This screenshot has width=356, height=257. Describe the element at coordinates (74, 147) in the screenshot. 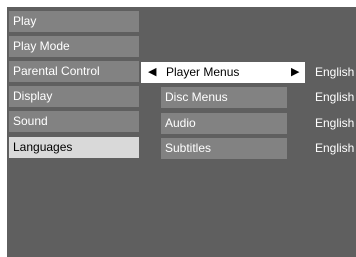

I see `menu-item-languages: Languages` at that location.